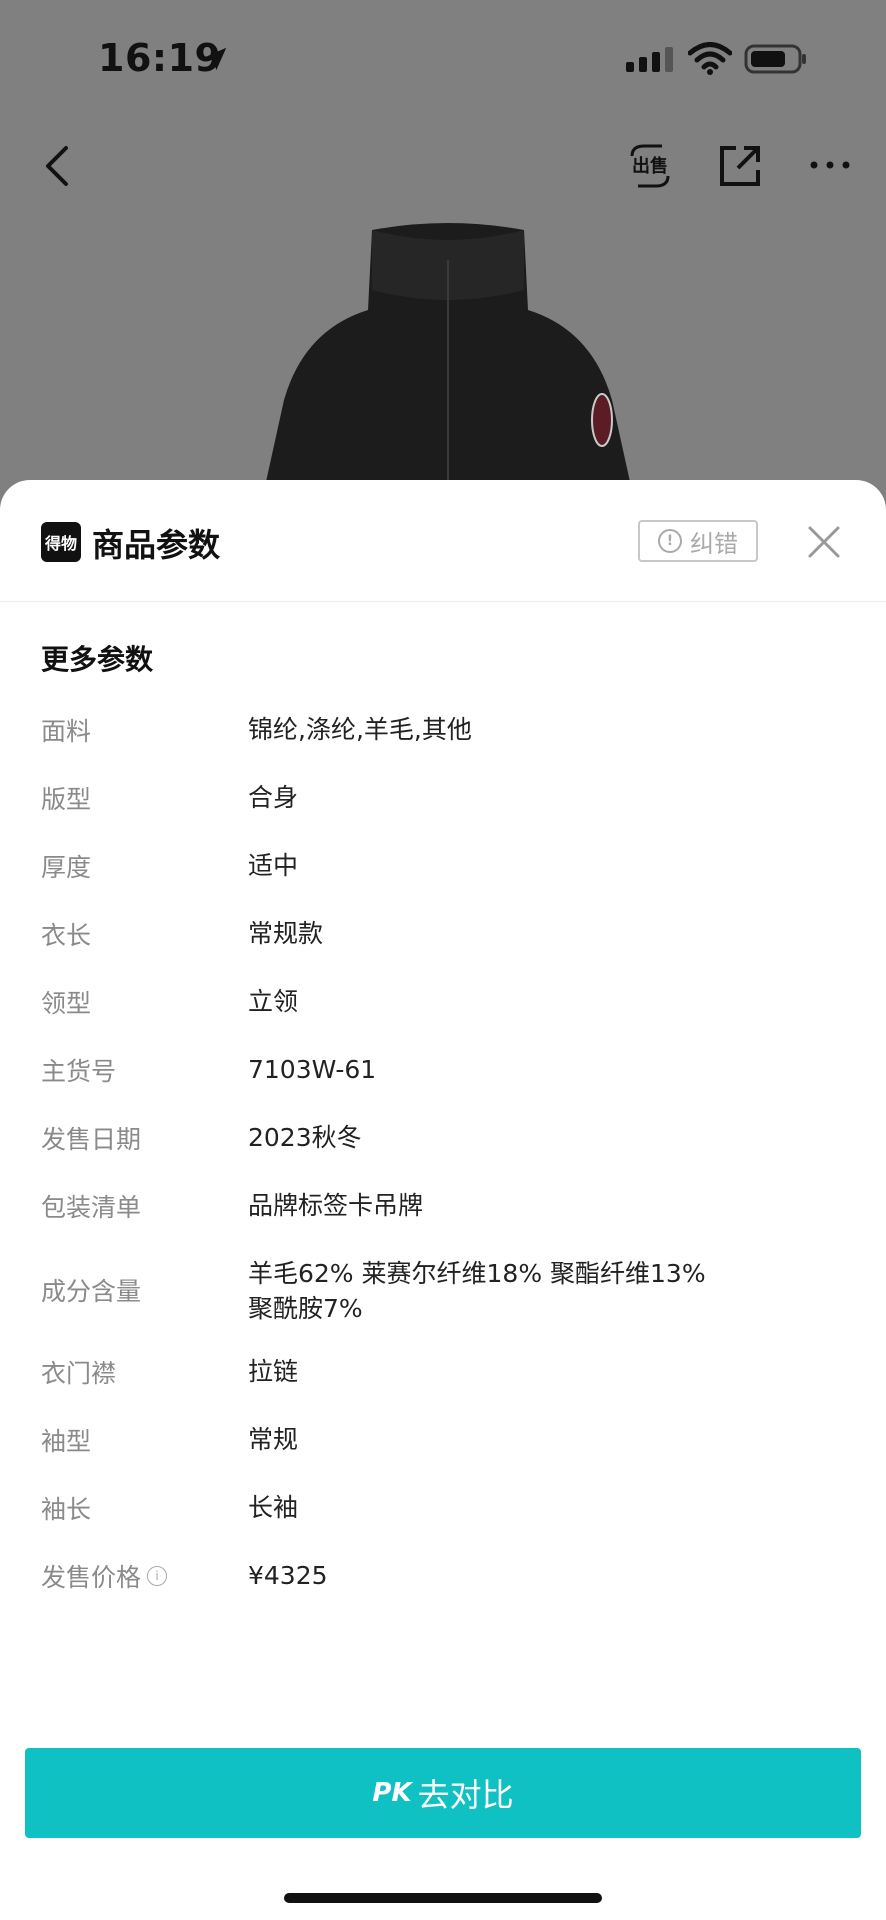 The width and height of the screenshot is (886, 1920). Describe the element at coordinates (775, 59) in the screenshot. I see `battery-icon` at that location.